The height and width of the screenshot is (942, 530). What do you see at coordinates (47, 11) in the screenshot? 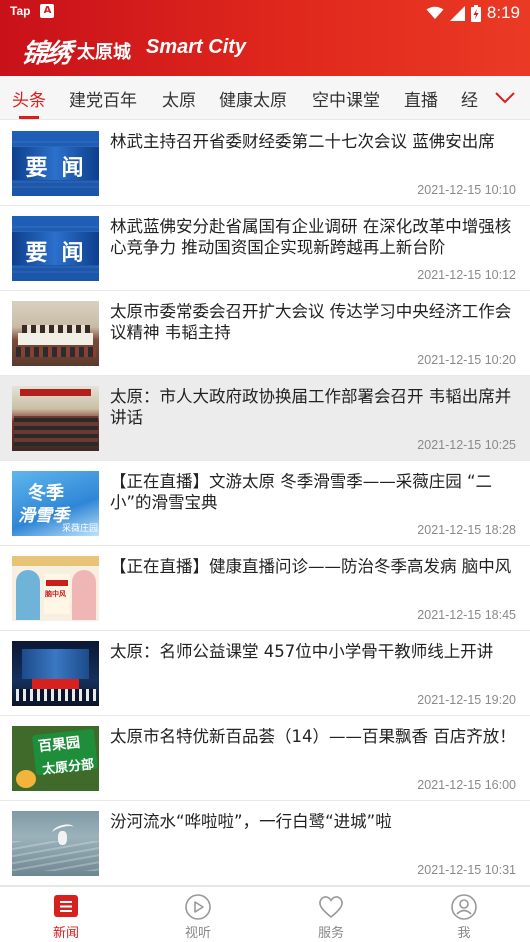
I see `notification-a-icon: A` at bounding box center [47, 11].